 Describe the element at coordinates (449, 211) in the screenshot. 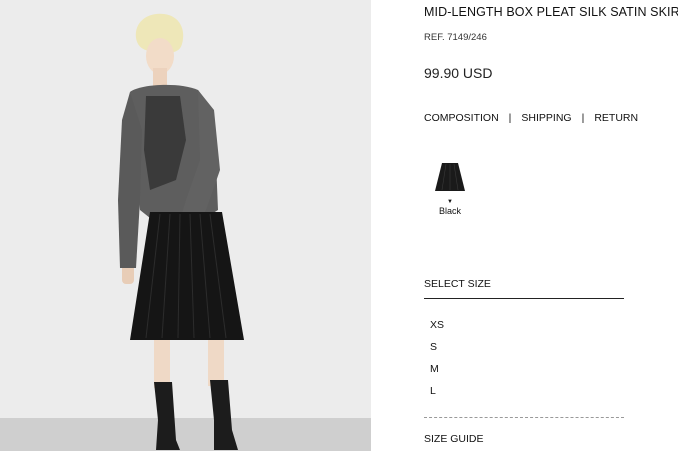

I see `color-label: Black` at that location.